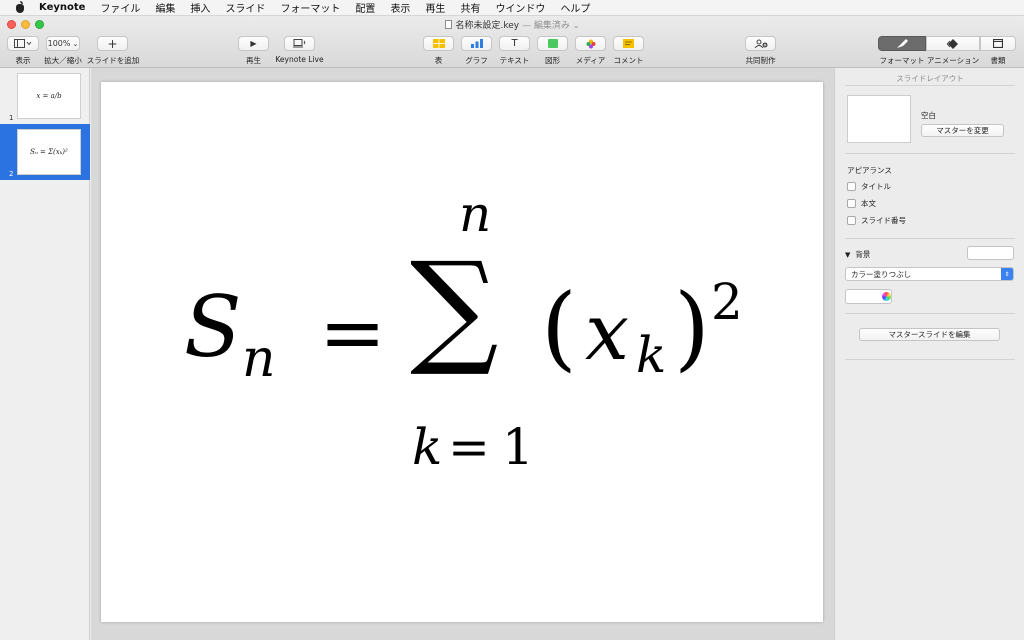  What do you see at coordinates (438, 60) in the screenshot?
I see `table-label: 表` at bounding box center [438, 60].